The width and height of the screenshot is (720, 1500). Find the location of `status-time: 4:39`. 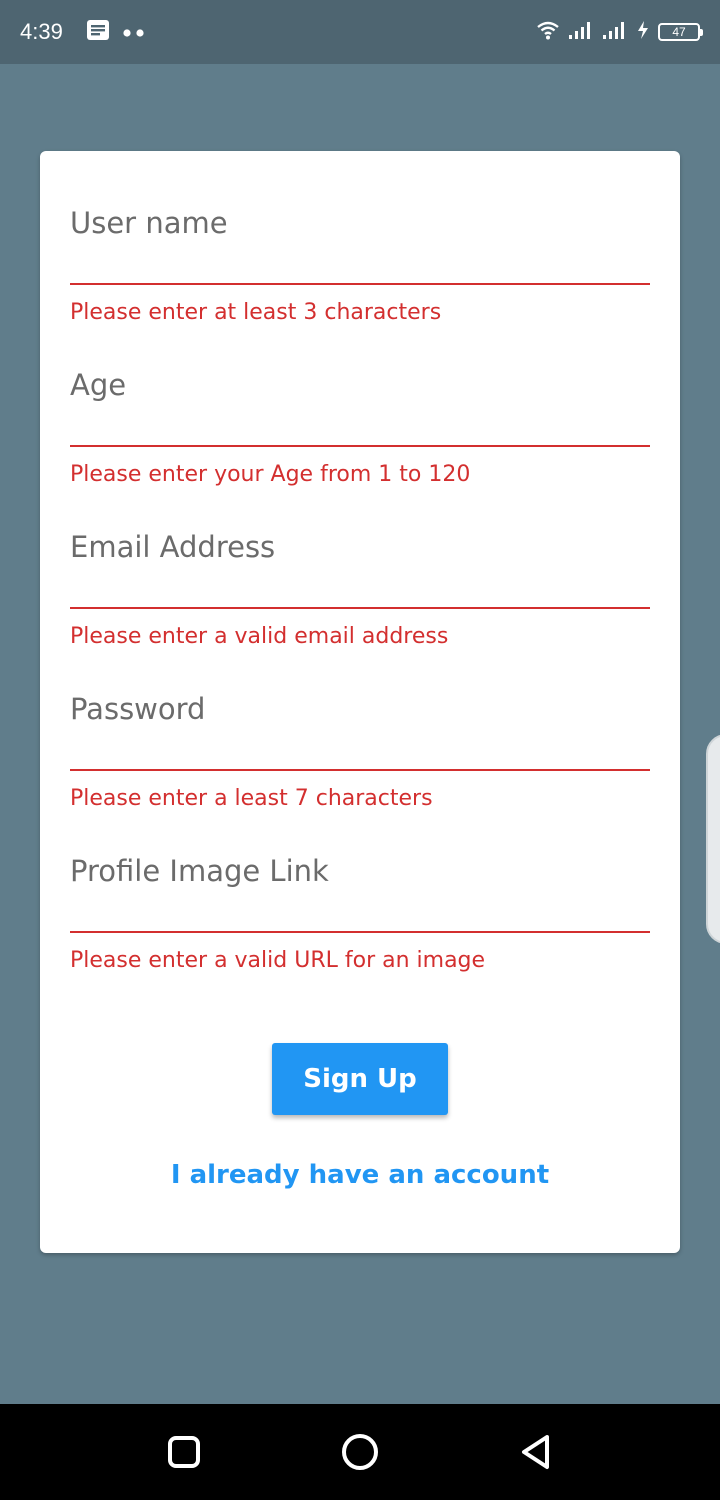

status-time: 4:39 is located at coordinates (41, 31).